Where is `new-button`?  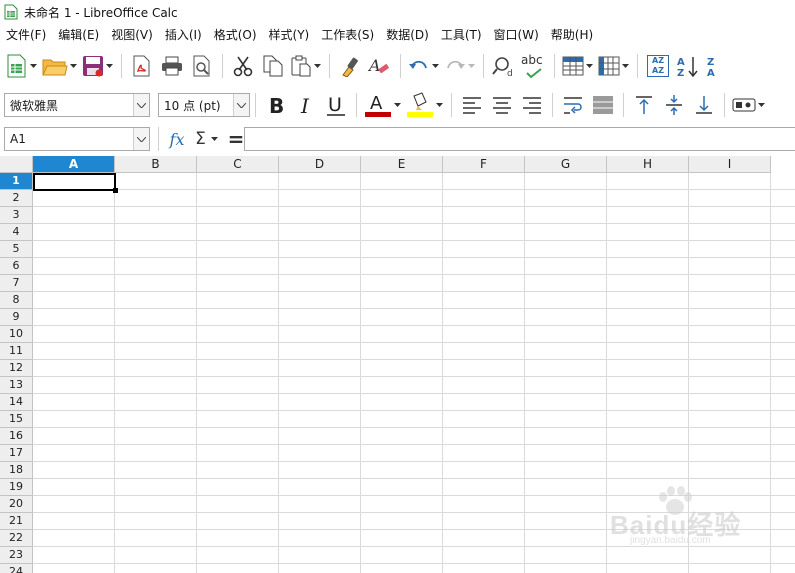
new-button is located at coordinates (22, 66).